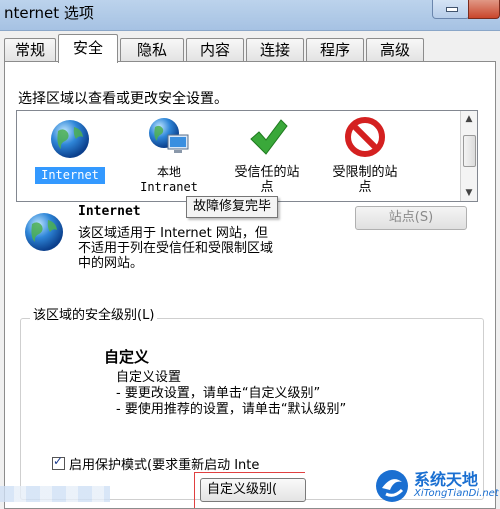  Describe the element at coordinates (94, 313) in the screenshot. I see `security-level-label: 该区域的安全级别(L)` at that location.